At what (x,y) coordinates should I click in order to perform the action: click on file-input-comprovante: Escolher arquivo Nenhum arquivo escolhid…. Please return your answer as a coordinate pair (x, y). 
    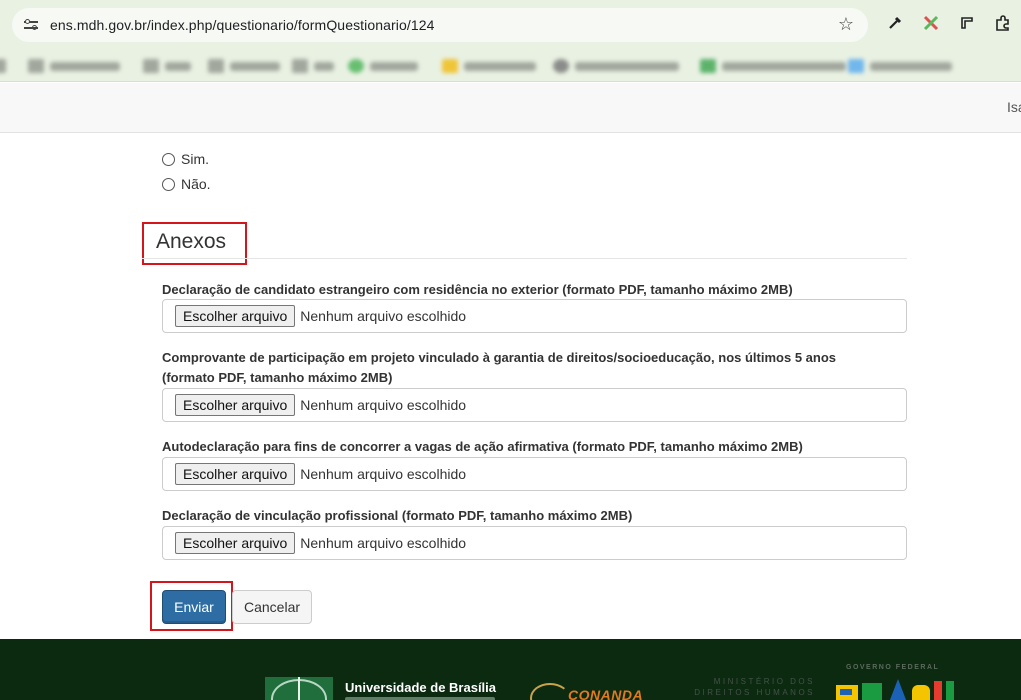
    Looking at the image, I should click on (534, 405).